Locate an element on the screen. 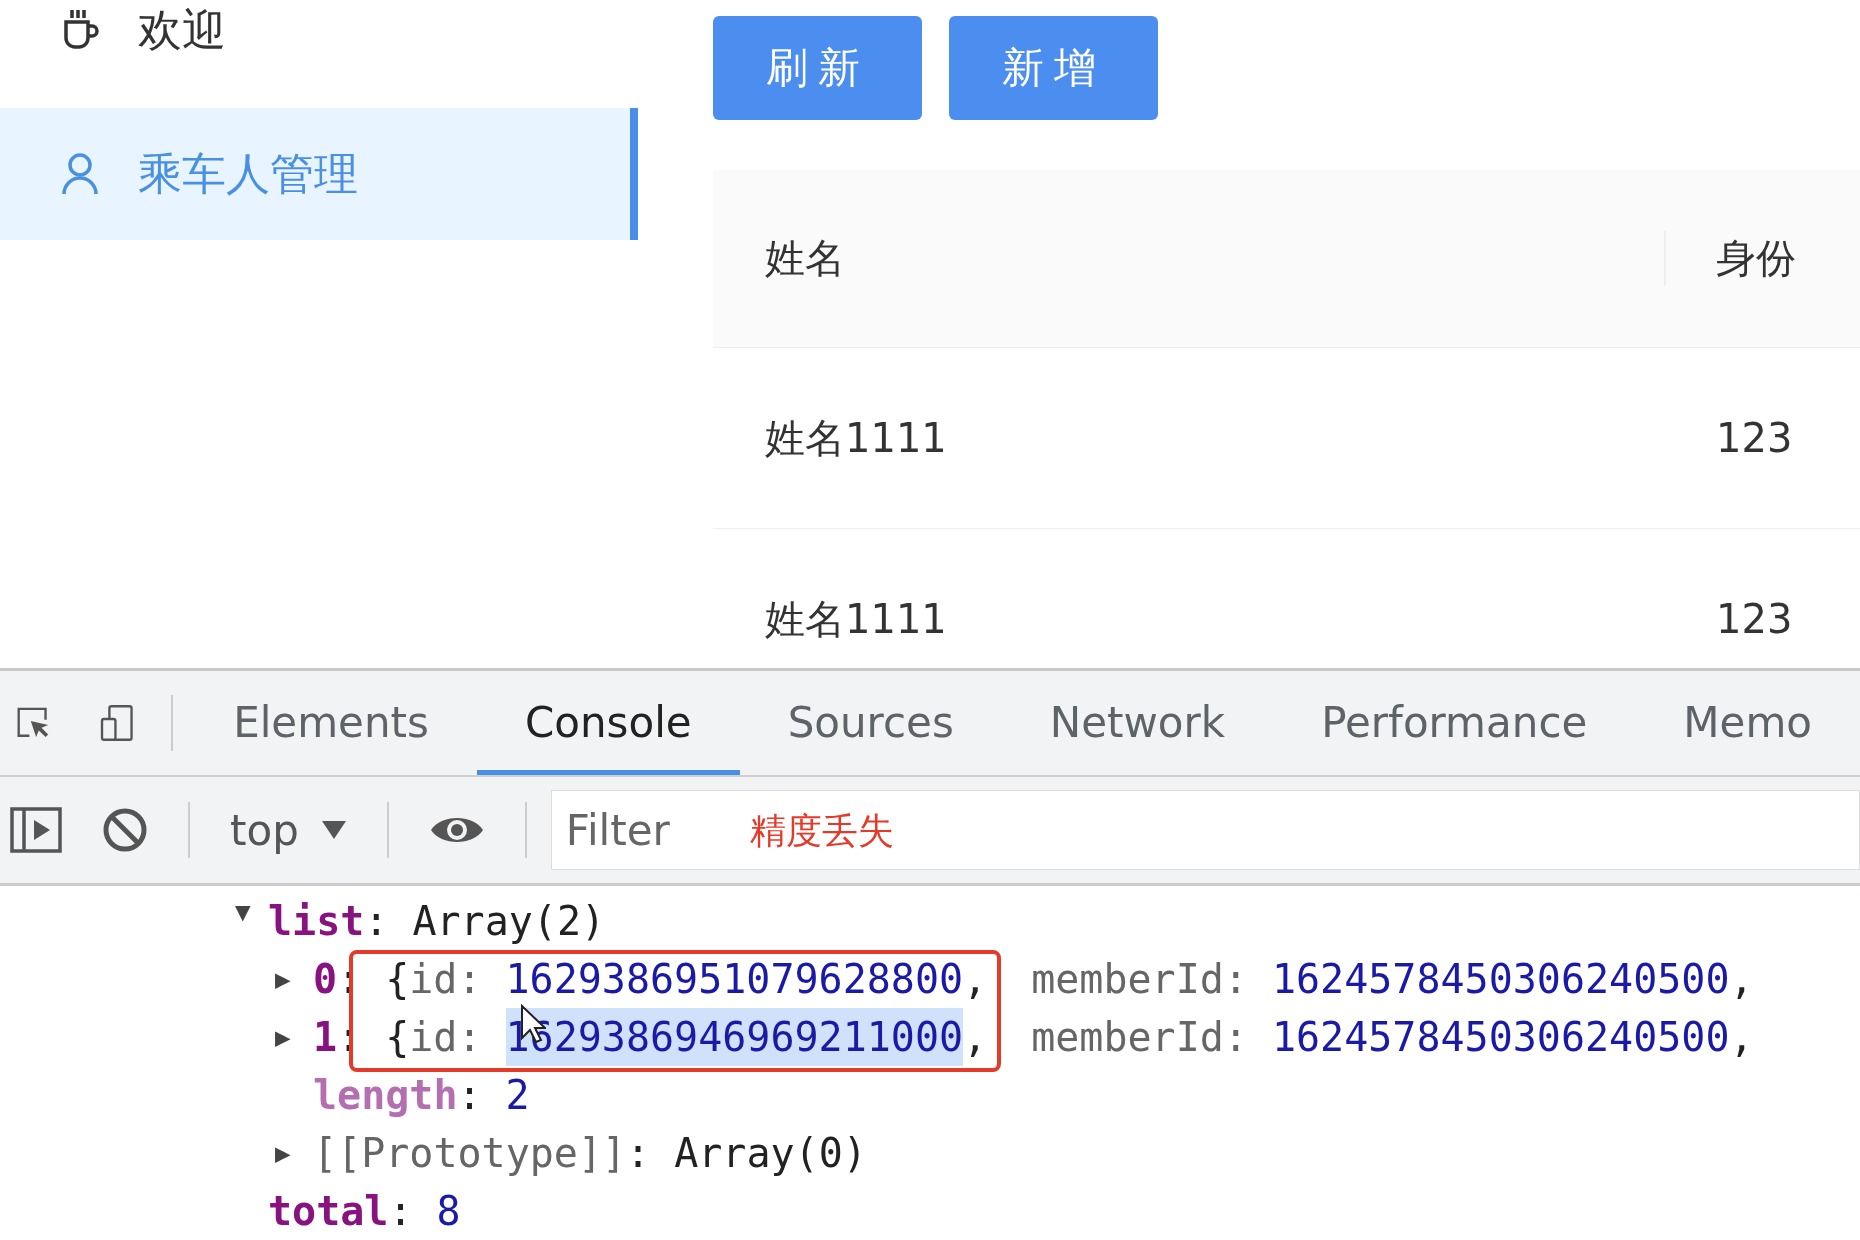  column-header: 姓名 is located at coordinates (1189, 258).